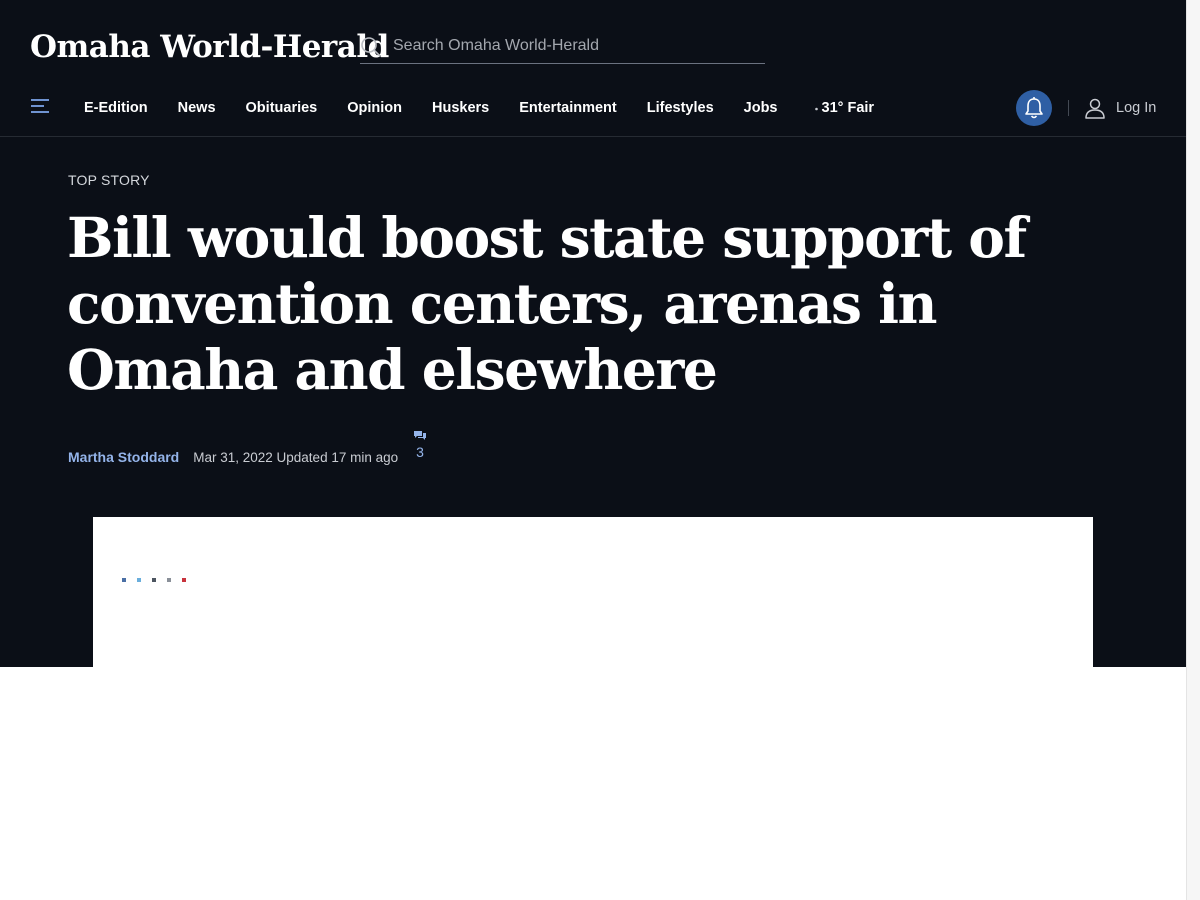 This screenshot has height=900, width=1200. I want to click on menu-icon, so click(40, 106).